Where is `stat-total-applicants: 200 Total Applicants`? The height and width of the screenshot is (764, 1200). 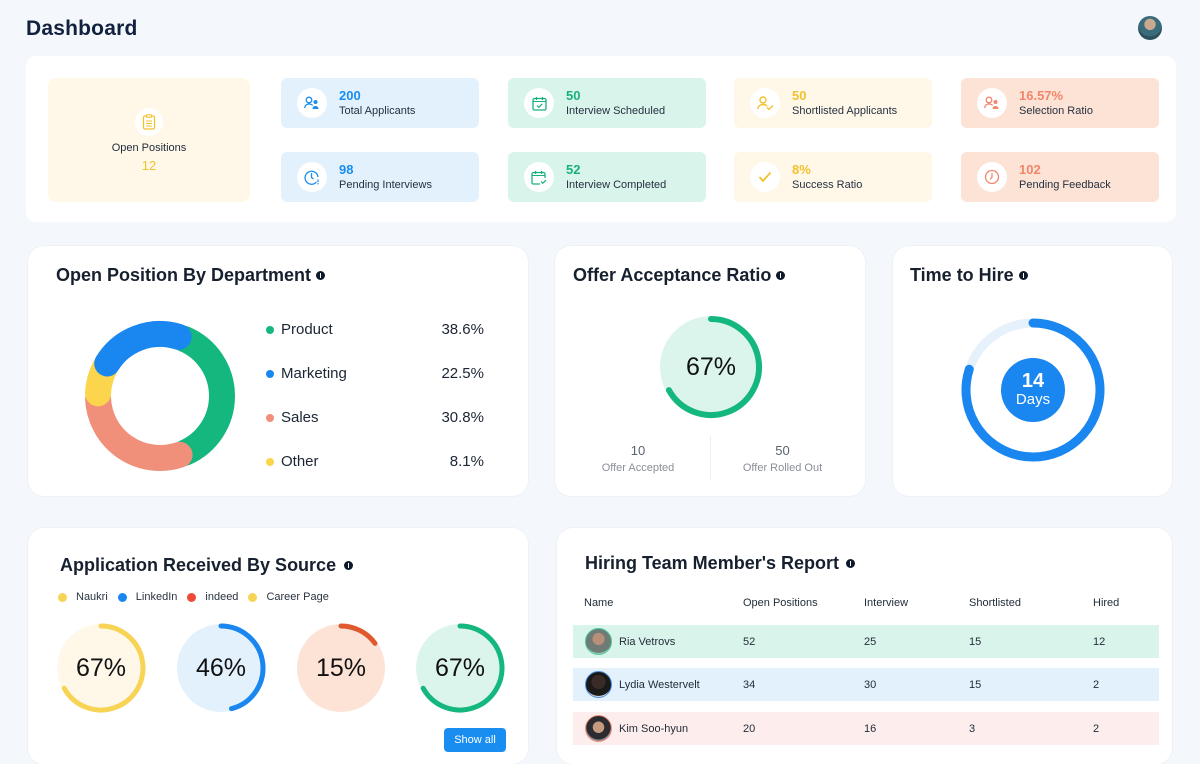 stat-total-applicants: 200 Total Applicants is located at coordinates (380, 103).